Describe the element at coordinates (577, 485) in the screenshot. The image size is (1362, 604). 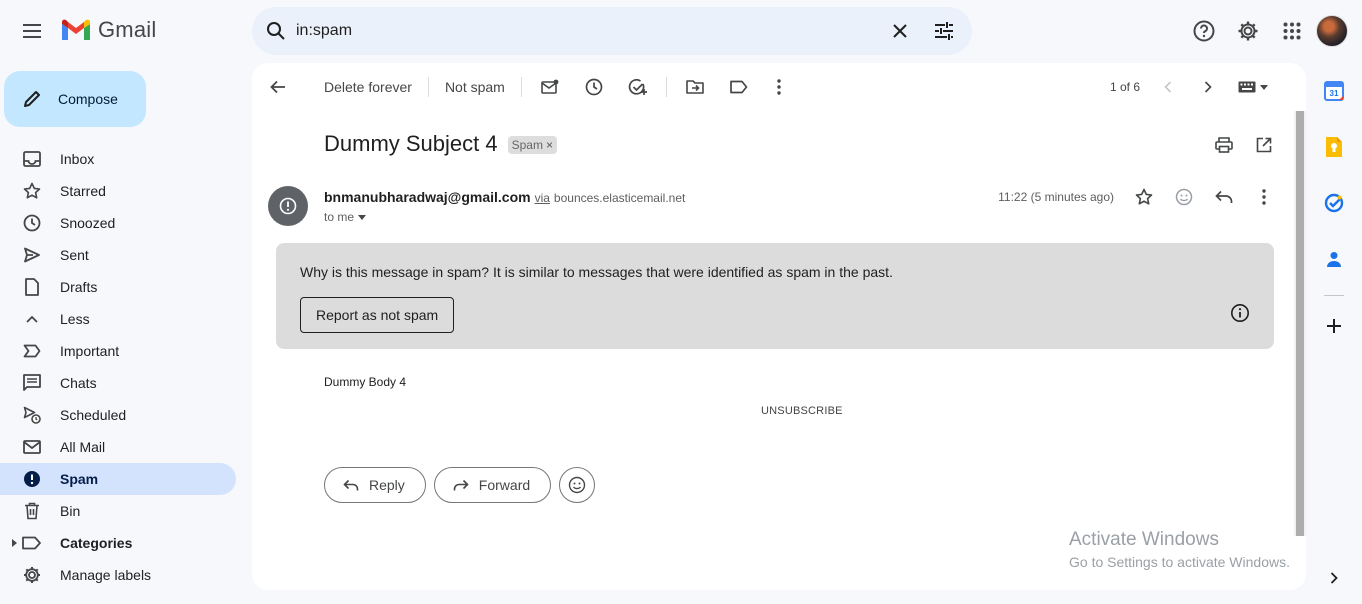
I see `emoji-react-button` at that location.